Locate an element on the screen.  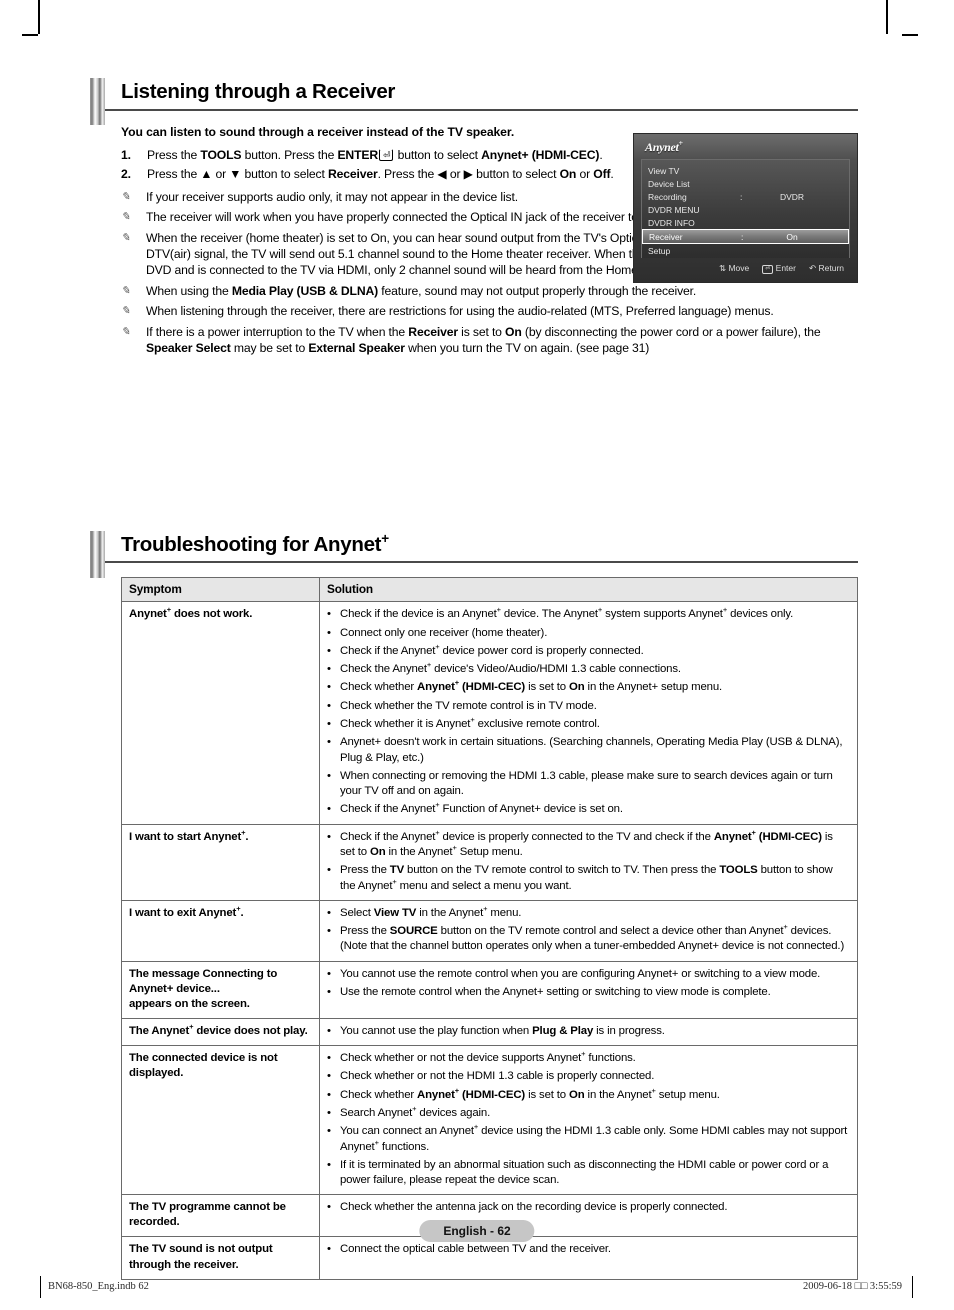
table-header-row: Symptom Solution is located at coordinates (489, 590).